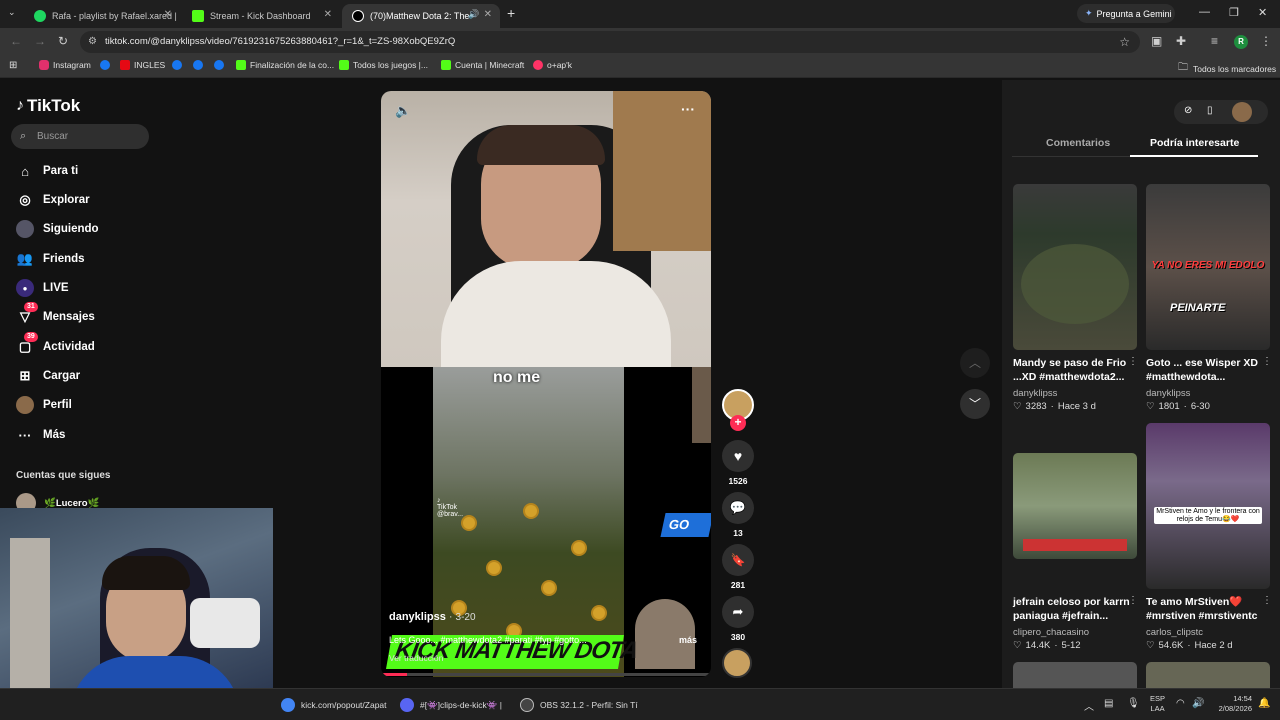  What do you see at coordinates (44, 405) in the screenshot?
I see `nav-perfil: Perfil` at bounding box center [44, 405].